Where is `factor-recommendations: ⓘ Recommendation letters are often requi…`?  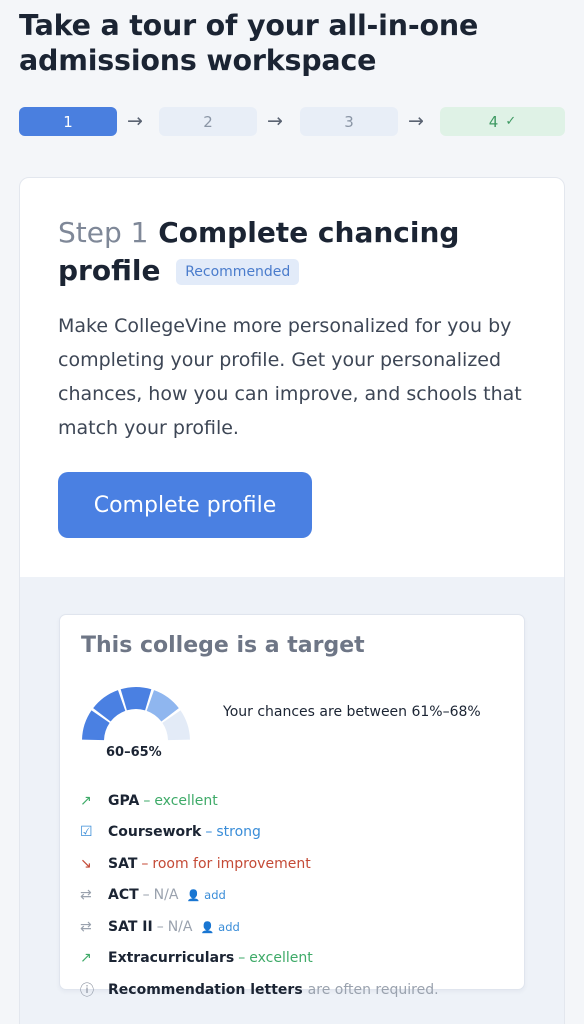 factor-recommendations: ⓘ Recommendation letters are often requi… is located at coordinates (295, 990).